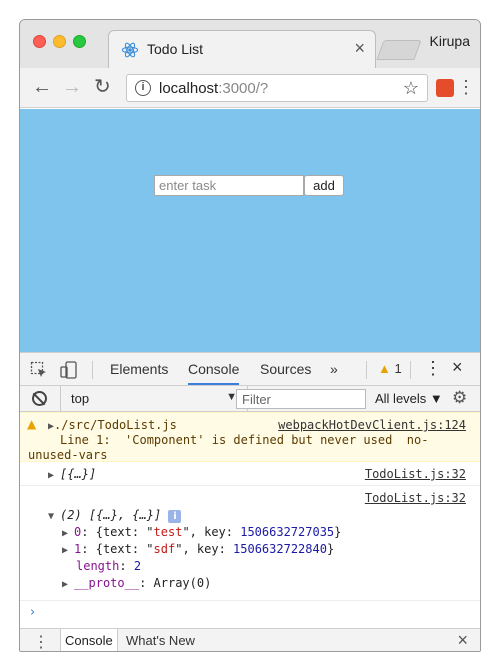 This screenshot has width=500, height=671. I want to click on drawer-tab-console: Console, so click(89, 640).